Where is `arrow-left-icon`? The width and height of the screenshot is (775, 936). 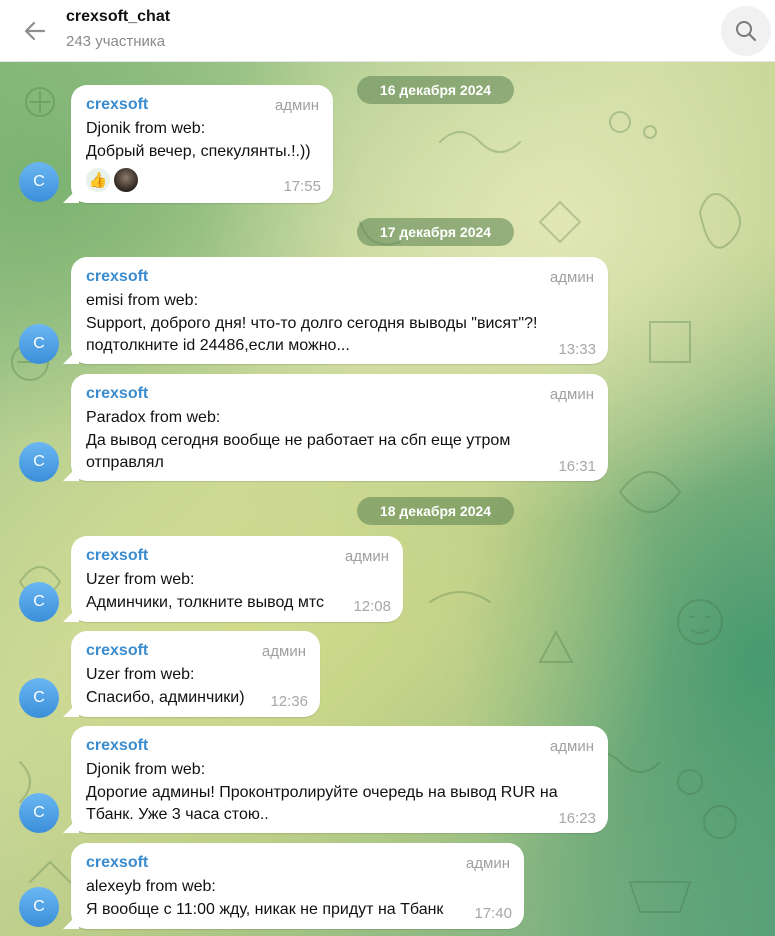
arrow-left-icon is located at coordinates (35, 31).